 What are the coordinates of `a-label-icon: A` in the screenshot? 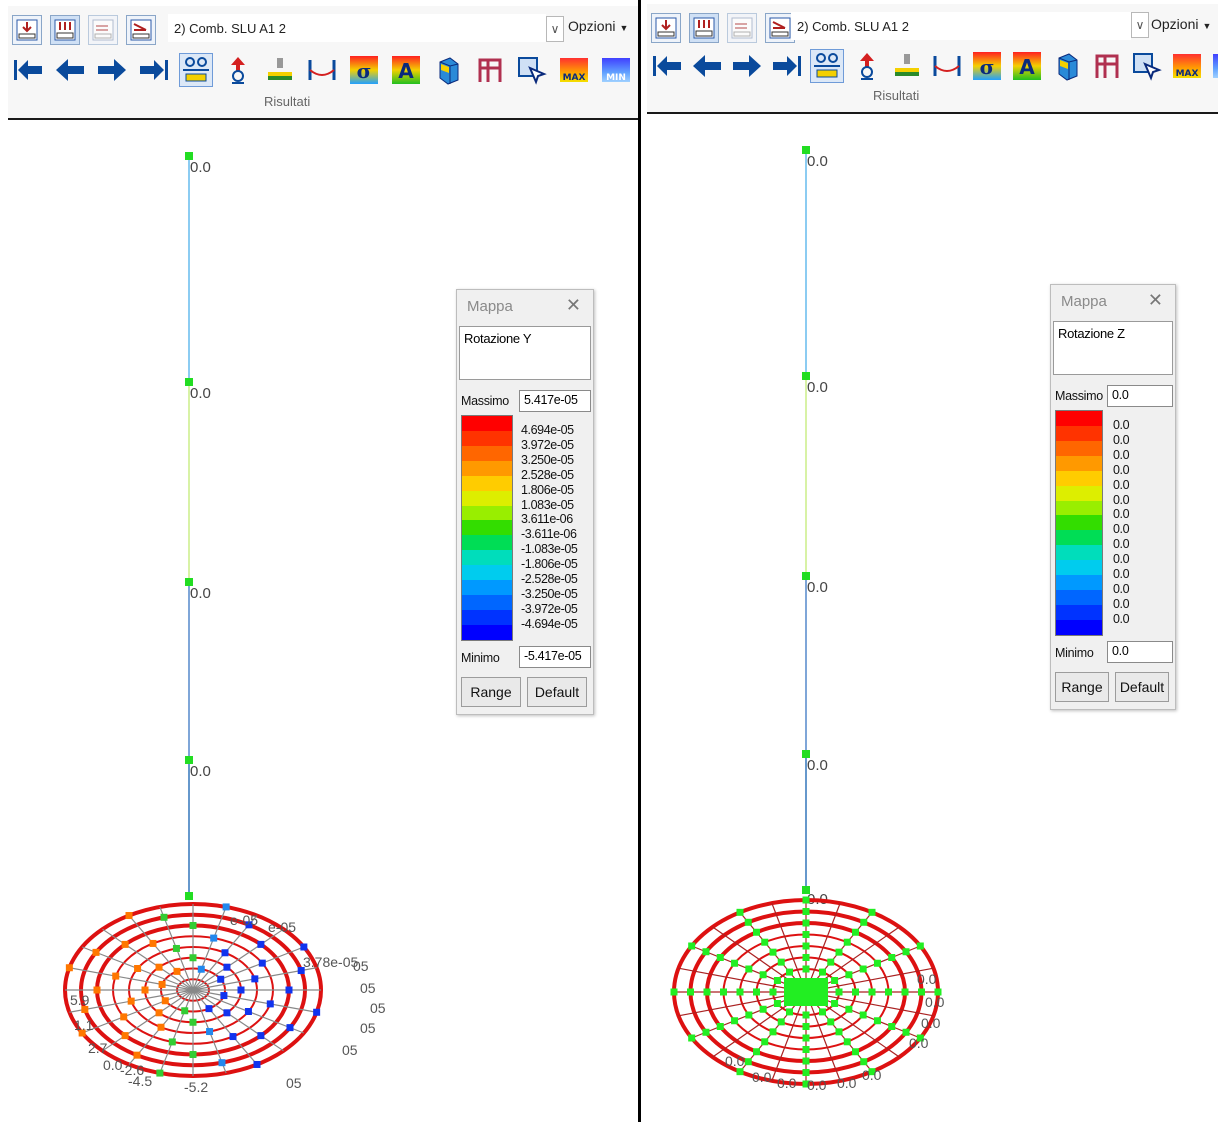 It's located at (406, 70).